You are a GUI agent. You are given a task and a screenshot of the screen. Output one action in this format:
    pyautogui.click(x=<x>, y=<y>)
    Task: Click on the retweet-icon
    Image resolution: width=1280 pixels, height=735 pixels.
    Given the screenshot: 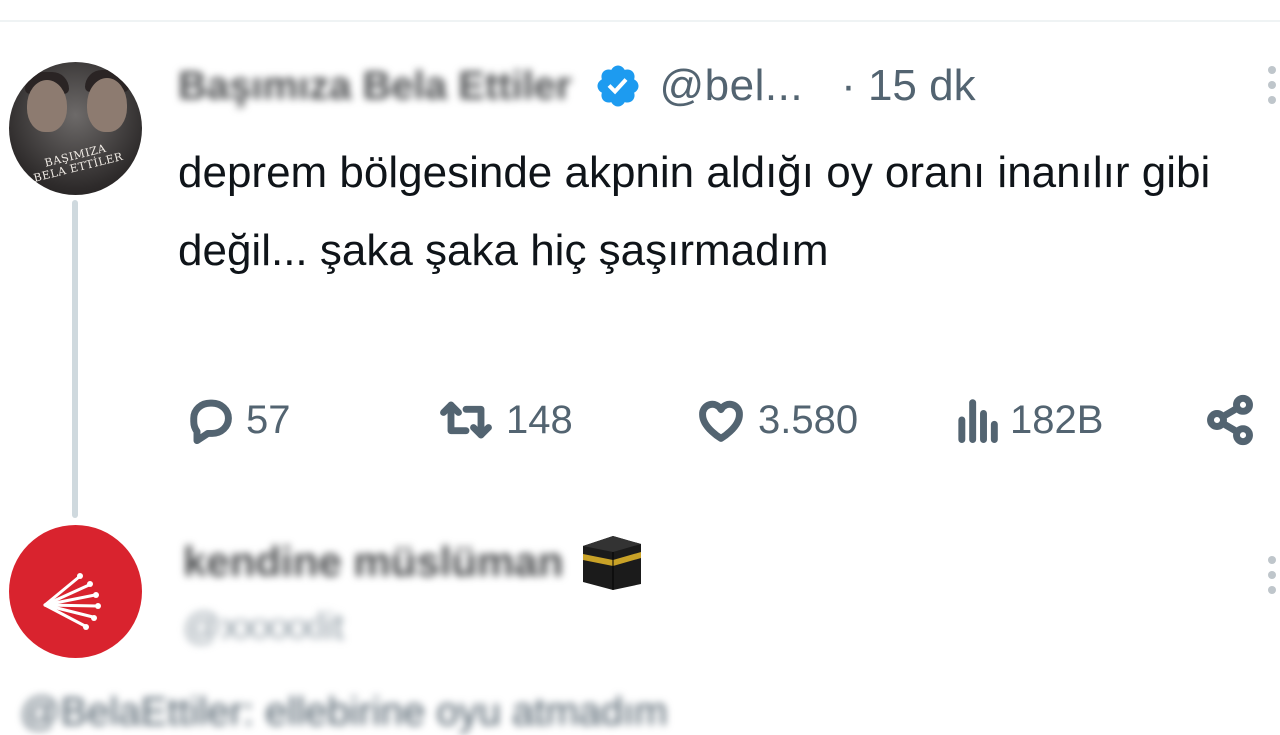 What is the action you would take?
    pyautogui.click(x=466, y=420)
    